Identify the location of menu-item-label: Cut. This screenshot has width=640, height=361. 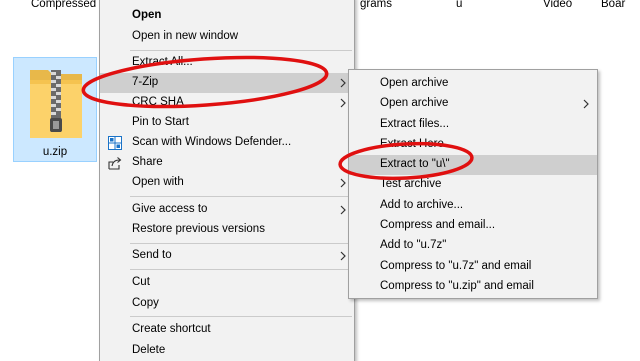
(141, 282).